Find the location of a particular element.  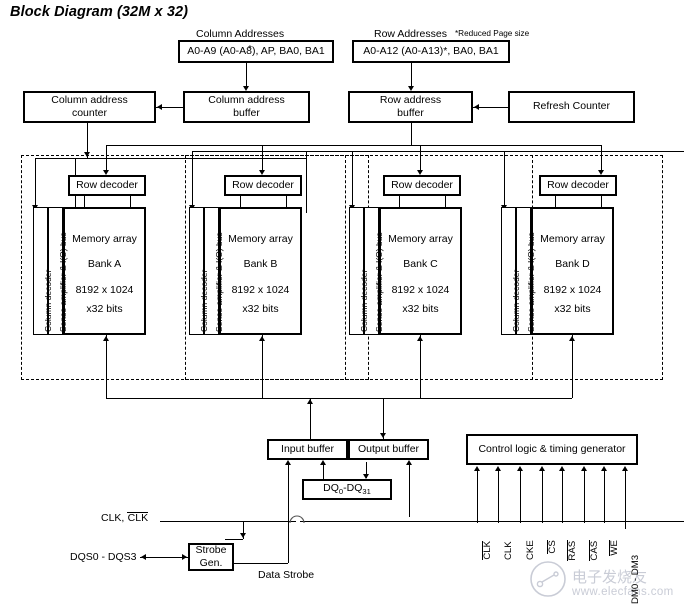

wire-coldec-d is located at coordinates (504, 178).